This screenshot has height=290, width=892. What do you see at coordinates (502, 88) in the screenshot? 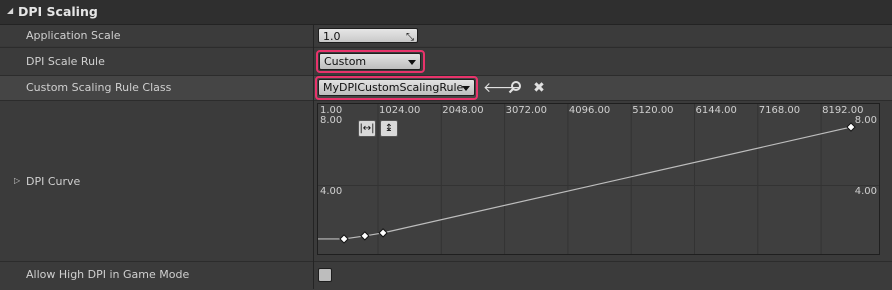
I see `arrow-left-icon: 🡐` at bounding box center [502, 88].